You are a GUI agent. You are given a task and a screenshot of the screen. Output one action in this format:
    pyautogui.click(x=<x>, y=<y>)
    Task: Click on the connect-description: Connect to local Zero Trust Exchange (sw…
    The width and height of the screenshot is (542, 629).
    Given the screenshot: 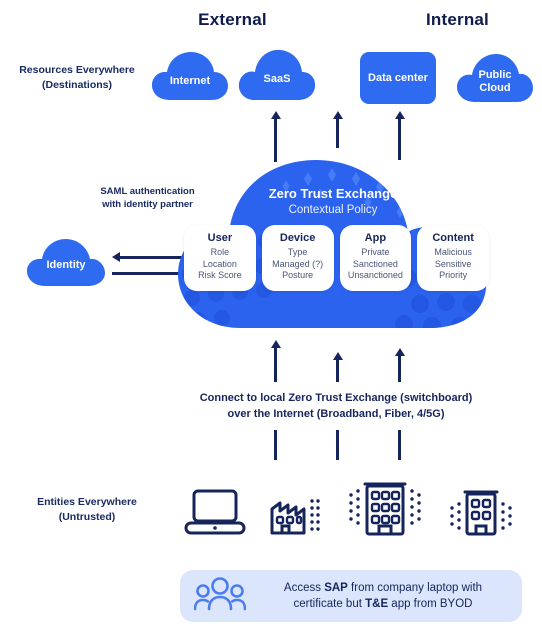 What is the action you would take?
    pyautogui.click(x=336, y=406)
    